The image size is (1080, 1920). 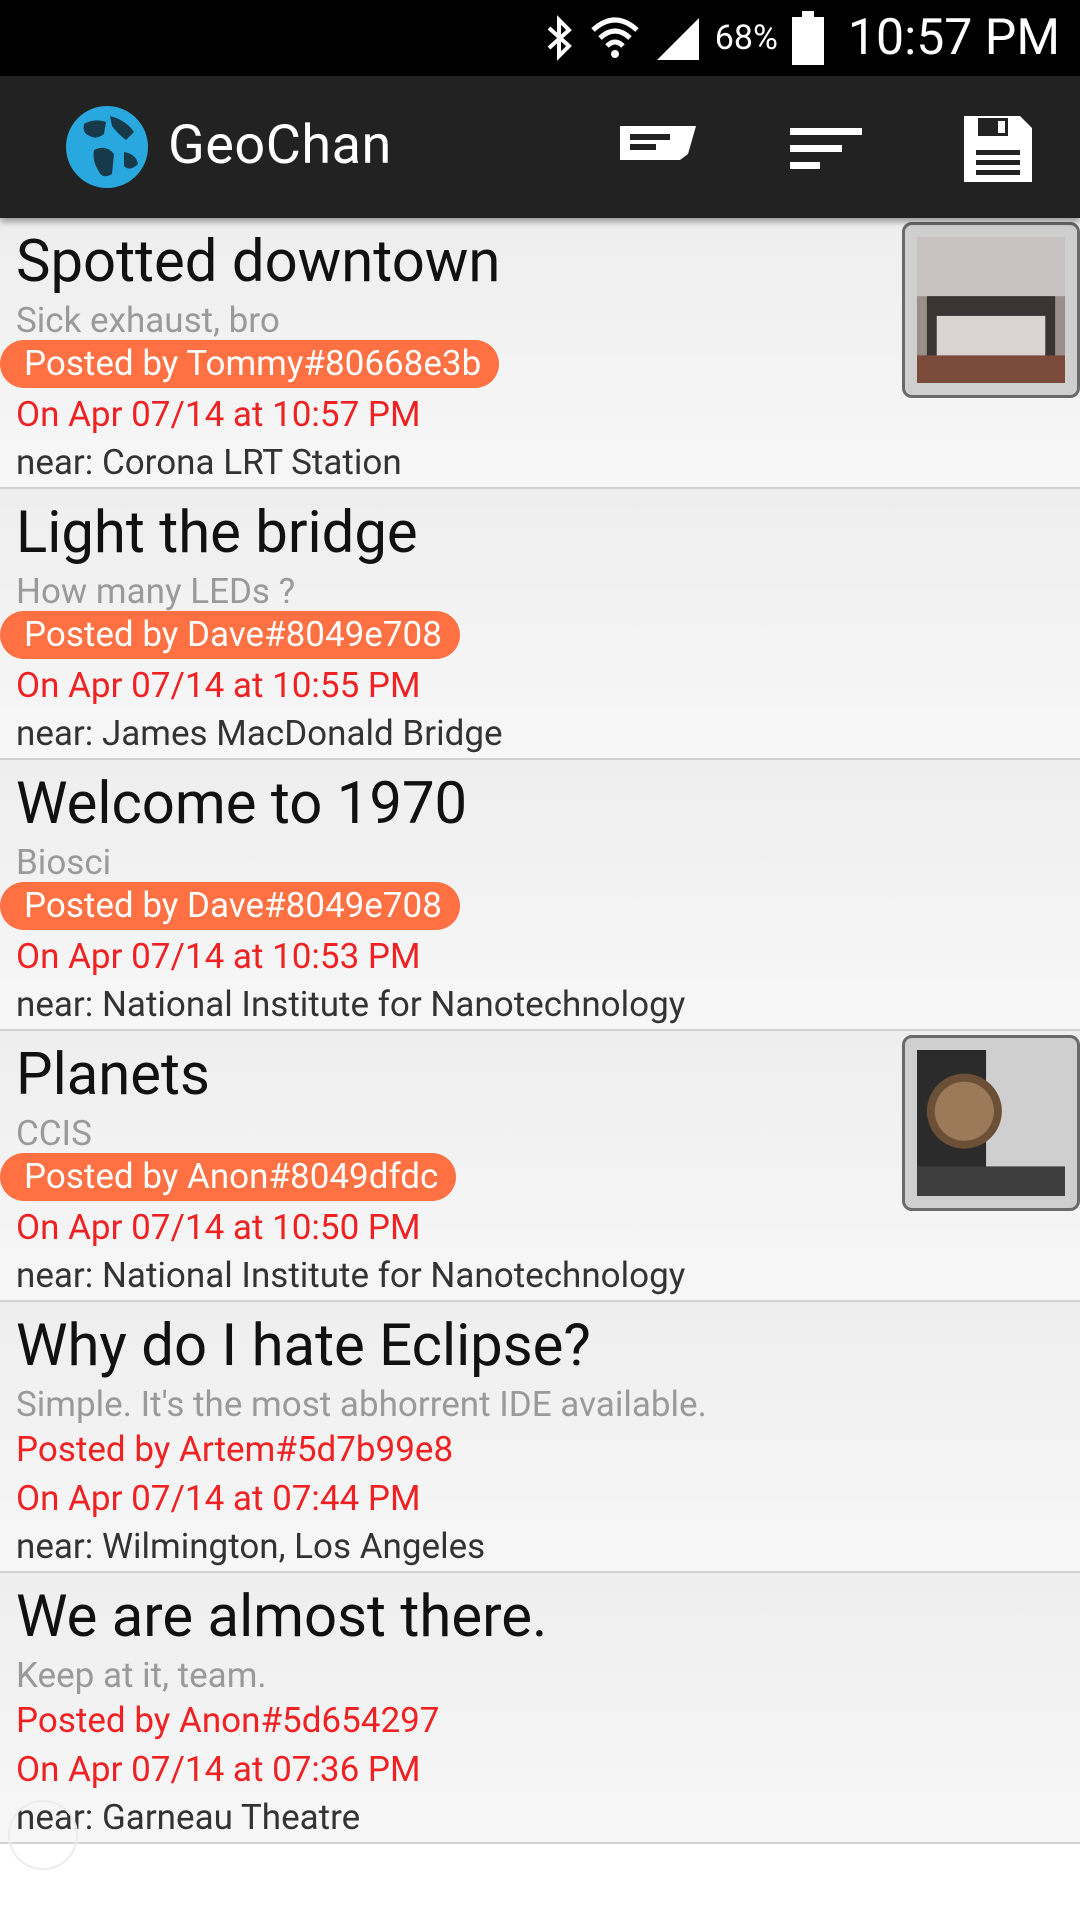 I want to click on post-subtitle: Sick exhaust, bro, so click(x=148, y=320).